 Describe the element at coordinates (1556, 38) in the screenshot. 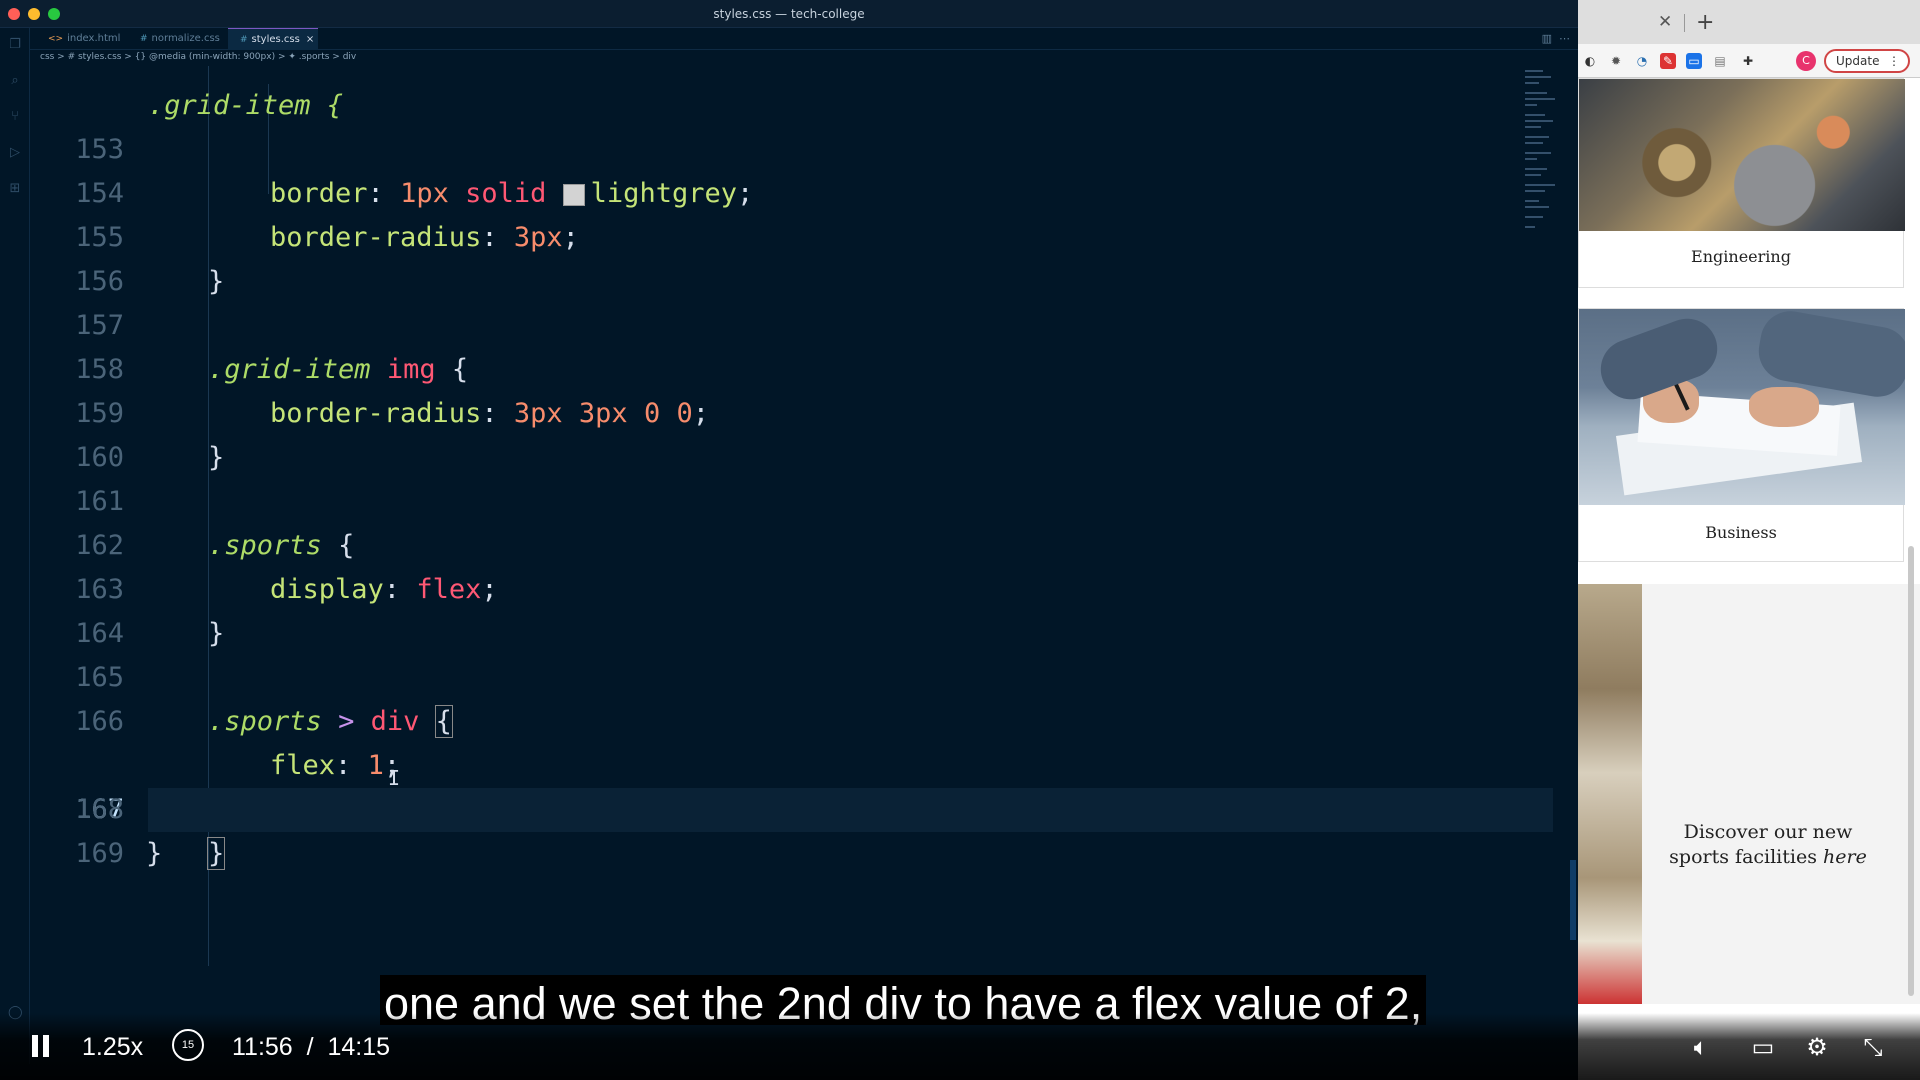

I see `split-editor-icon: ▥ ⋯` at that location.